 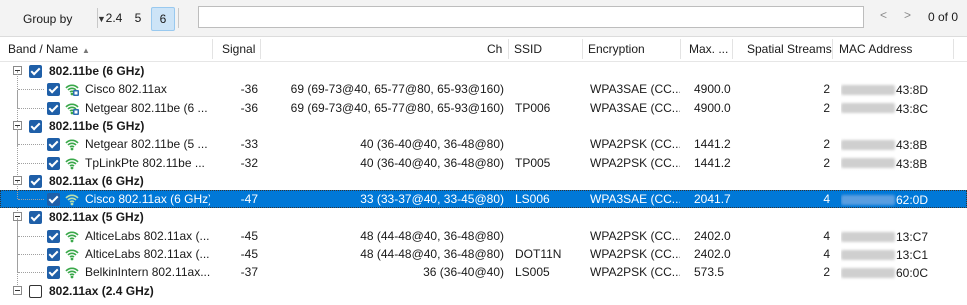 What do you see at coordinates (907, 15) in the screenshot?
I see `next-match-button: >` at bounding box center [907, 15].